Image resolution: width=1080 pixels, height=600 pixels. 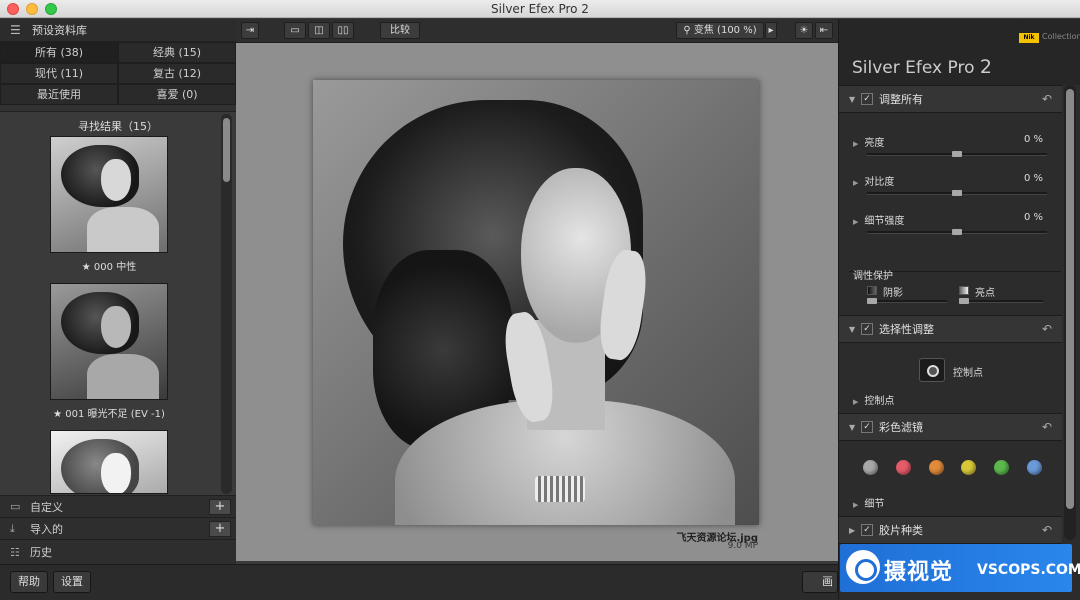 What do you see at coordinates (824, 30) in the screenshot?
I see `panel-toggle-icon: ⇤` at bounding box center [824, 30].